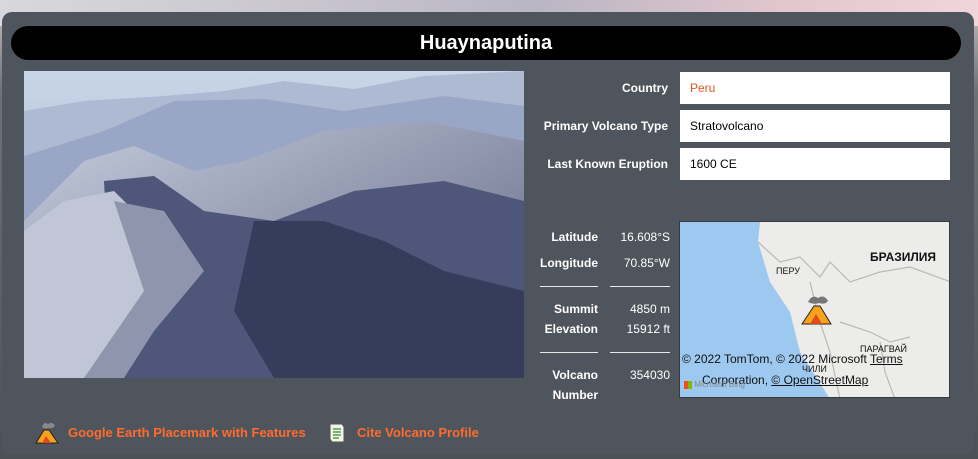 This screenshot has width=978, height=459. What do you see at coordinates (646, 263) in the screenshot?
I see `longitude-value: 70.85°W` at bounding box center [646, 263].